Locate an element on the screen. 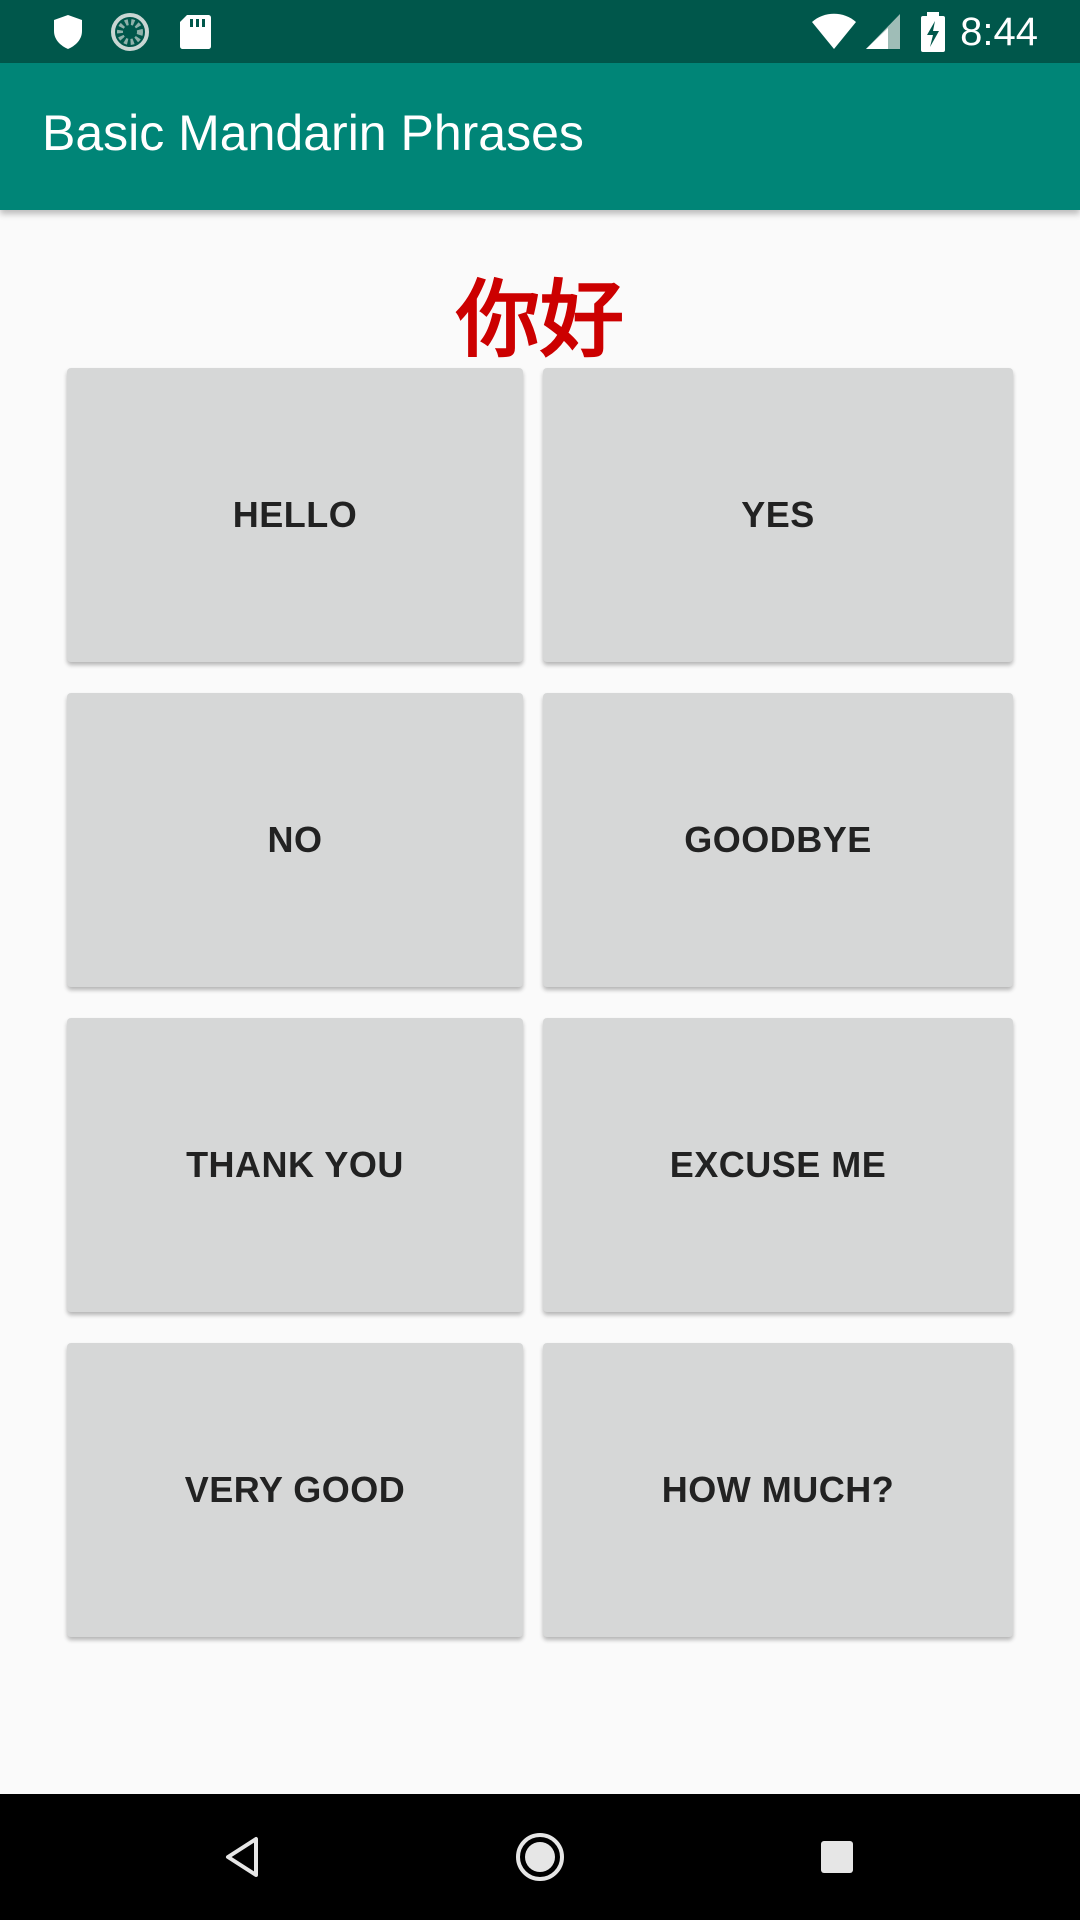 The image size is (1080, 1920). shield-icon is located at coordinates (68, 32).